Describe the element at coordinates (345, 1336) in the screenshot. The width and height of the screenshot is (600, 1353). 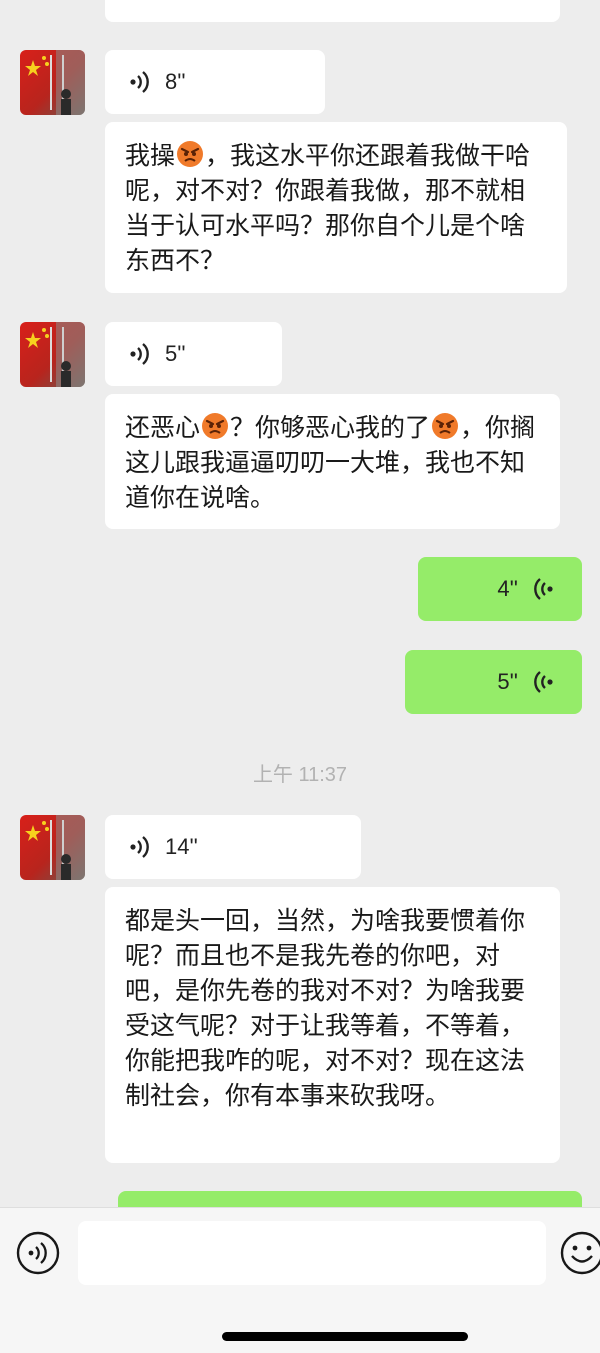
I see `home-indicator` at that location.